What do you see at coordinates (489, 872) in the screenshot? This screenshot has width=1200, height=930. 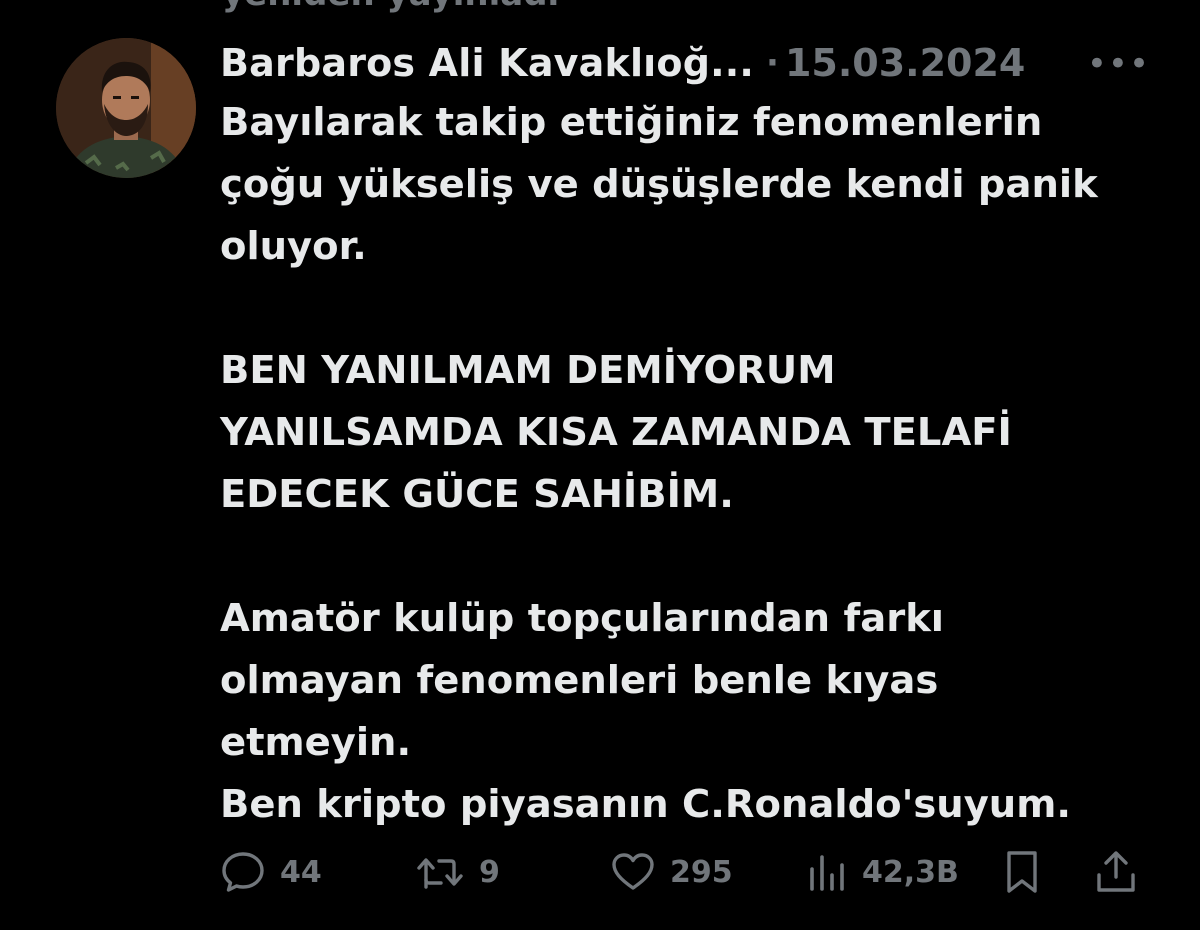 I see `retweet-count: 9` at bounding box center [489, 872].